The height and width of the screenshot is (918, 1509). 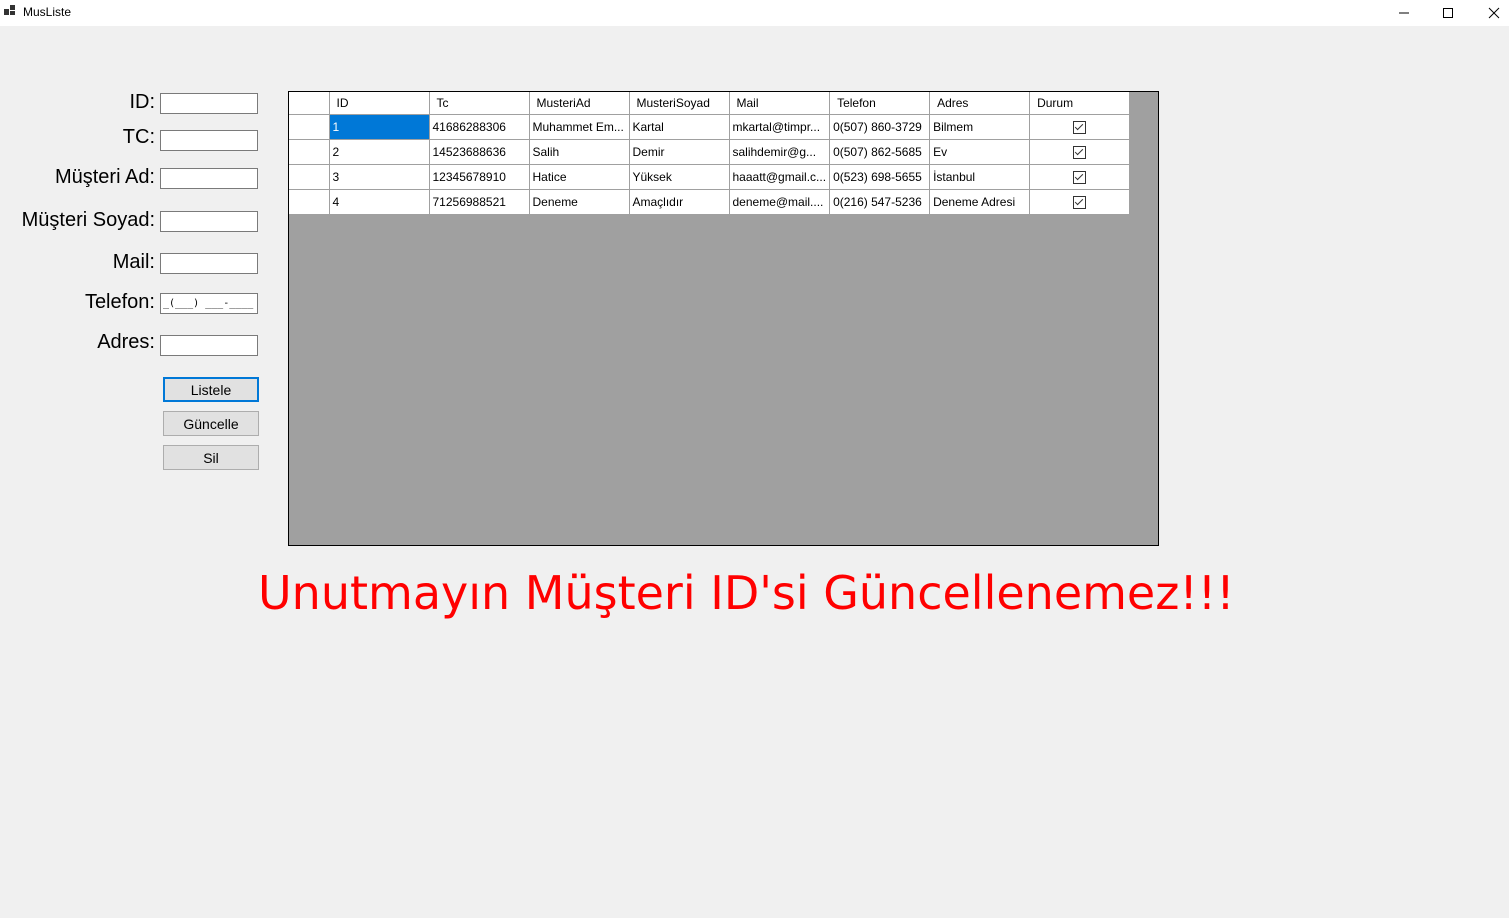 I want to click on minimize-icon, so click(x=1404, y=13).